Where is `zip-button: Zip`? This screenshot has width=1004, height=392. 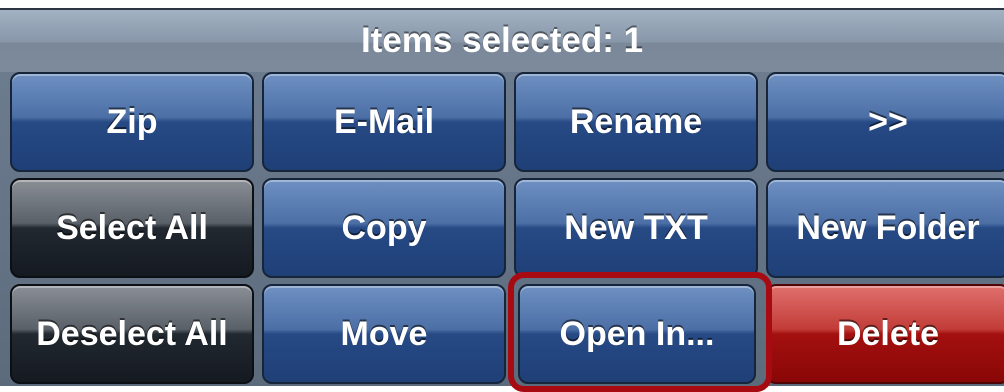 zip-button: Zip is located at coordinates (132, 122).